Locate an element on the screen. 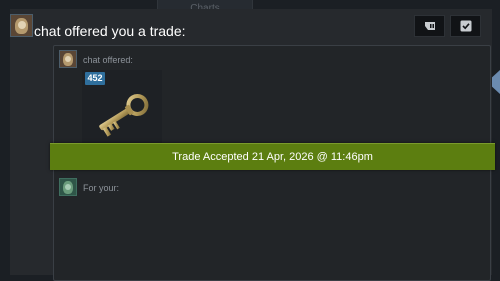  accept-check-button is located at coordinates (465, 26).